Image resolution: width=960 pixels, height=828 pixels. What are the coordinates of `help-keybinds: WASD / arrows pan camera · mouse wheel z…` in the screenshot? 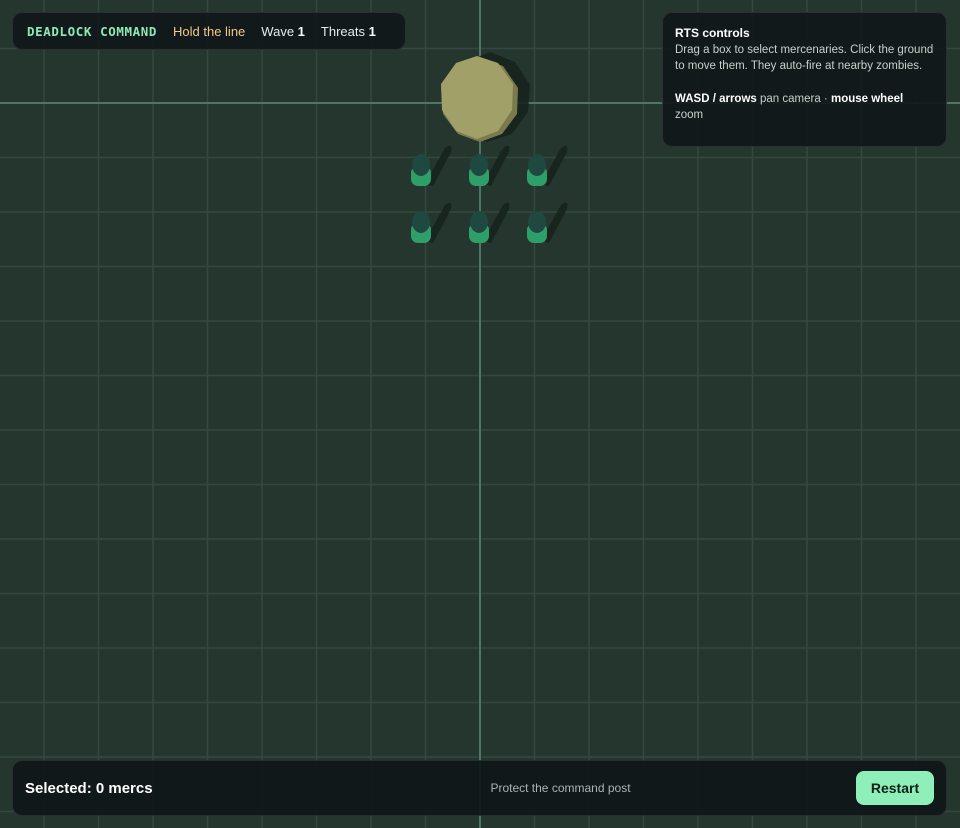 It's located at (804, 107).